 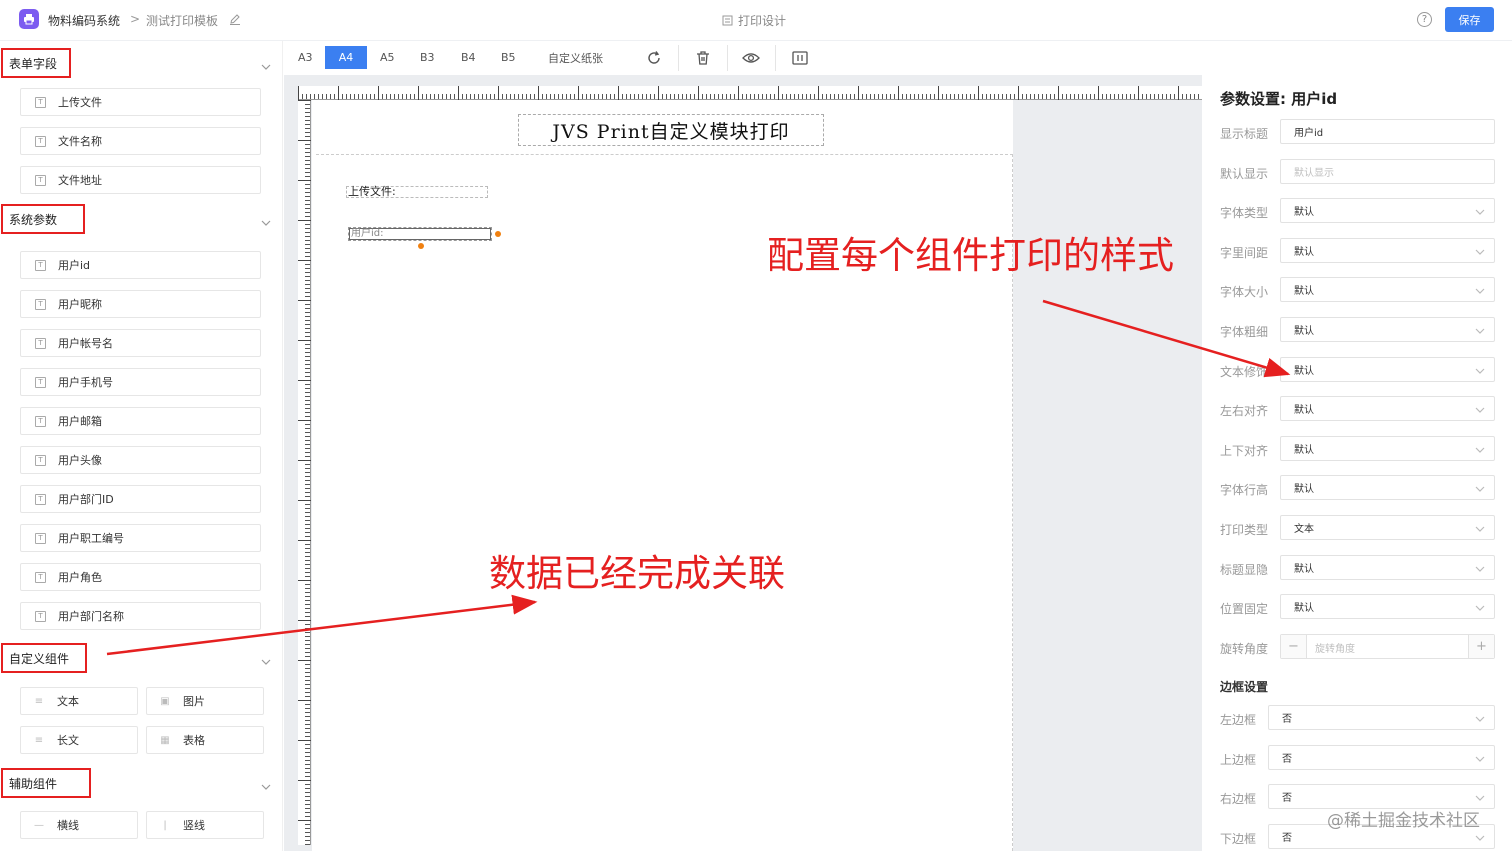 What do you see at coordinates (140, 382) in the screenshot?
I see `field-item: T 用户手机号` at bounding box center [140, 382].